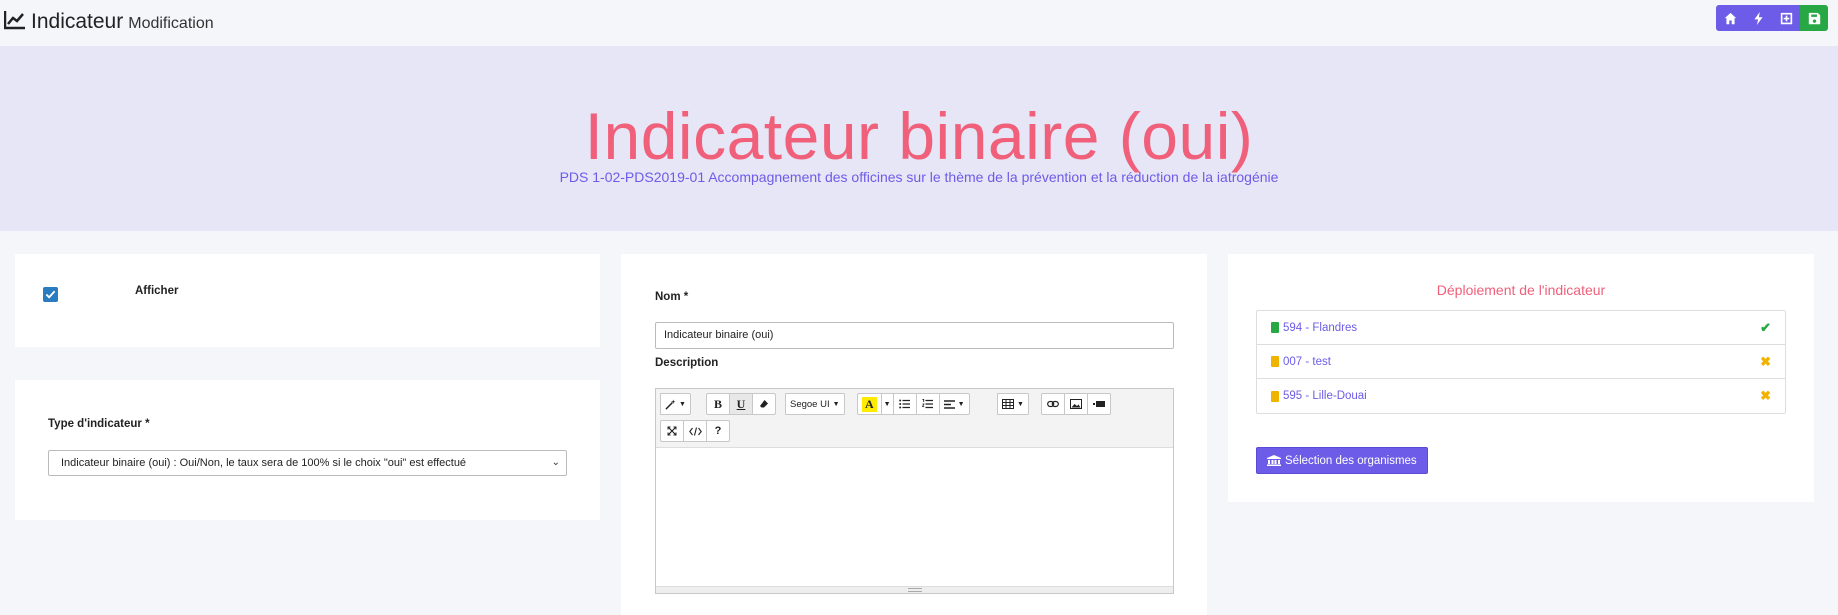 This screenshot has width=1838, height=615. I want to click on save-button, so click(1814, 18).